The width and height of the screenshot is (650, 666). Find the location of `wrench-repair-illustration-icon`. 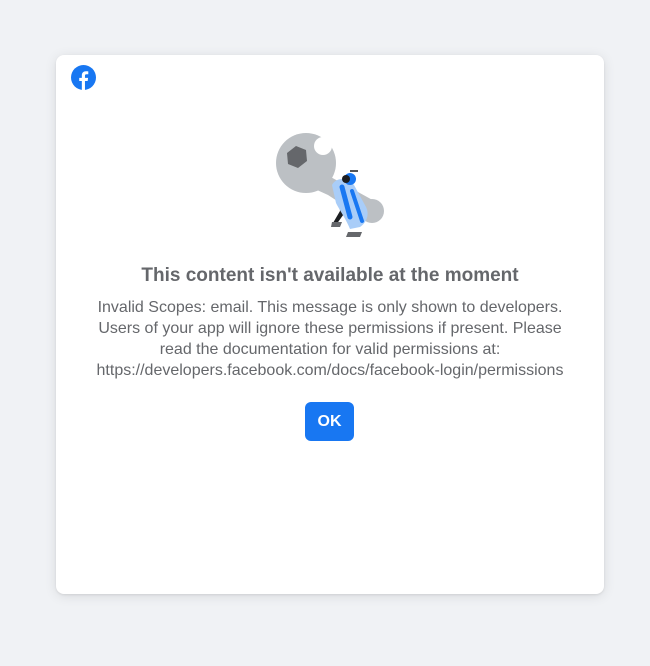

wrench-repair-illustration-icon is located at coordinates (330, 185).